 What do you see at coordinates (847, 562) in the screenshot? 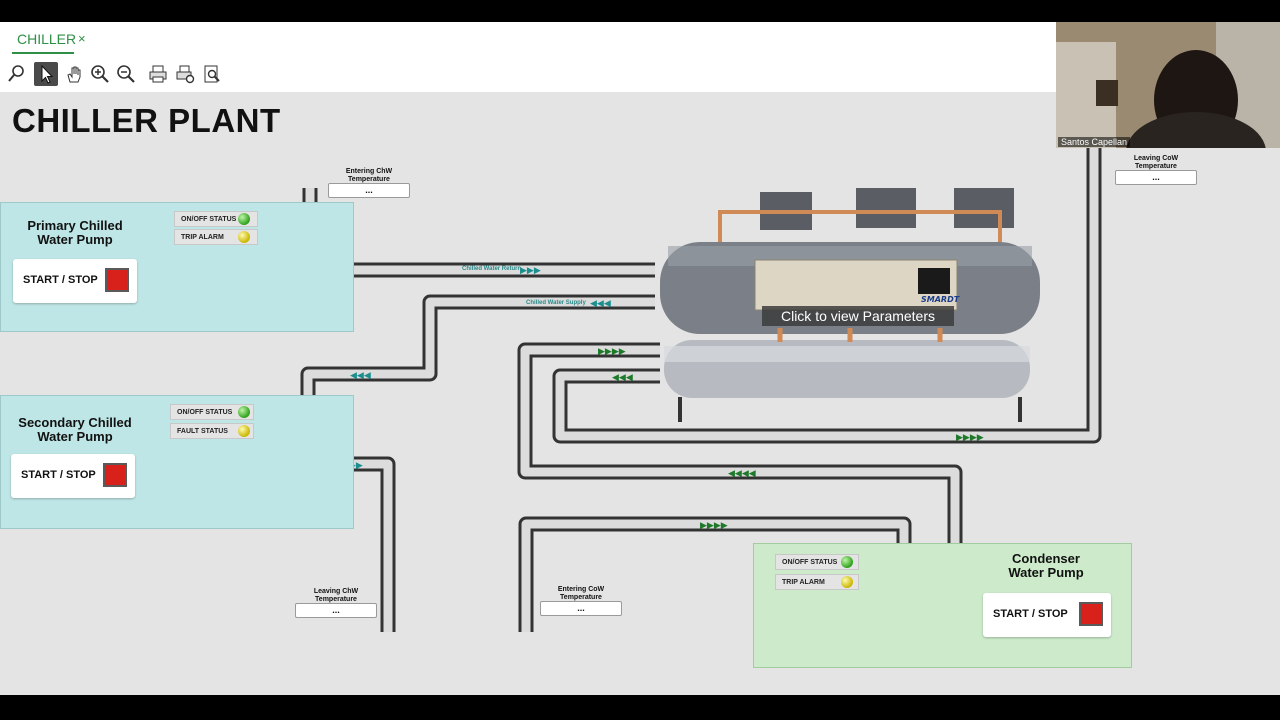
I see `condenser-onoff-led` at bounding box center [847, 562].